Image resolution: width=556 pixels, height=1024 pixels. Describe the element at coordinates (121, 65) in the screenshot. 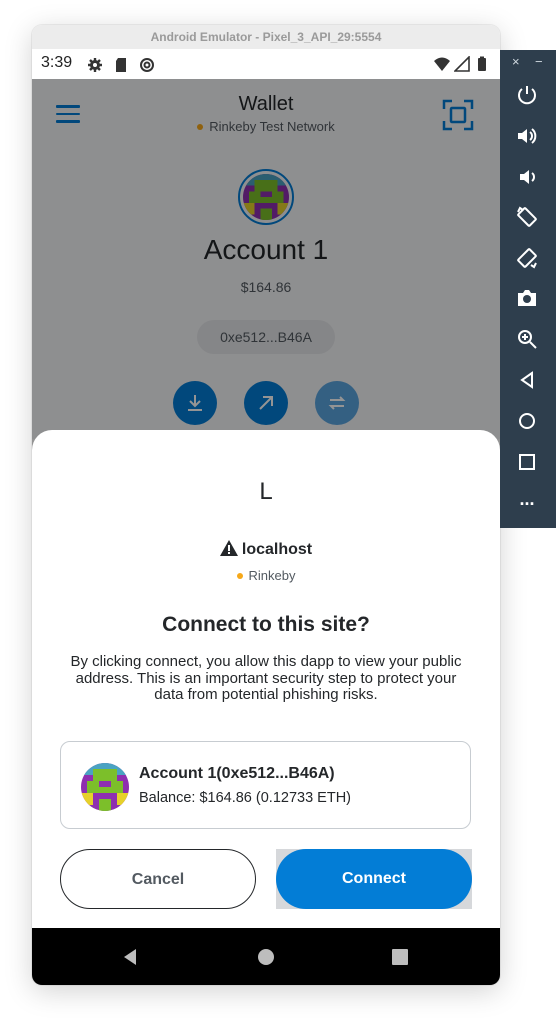

I see `sd-card-icon` at that location.